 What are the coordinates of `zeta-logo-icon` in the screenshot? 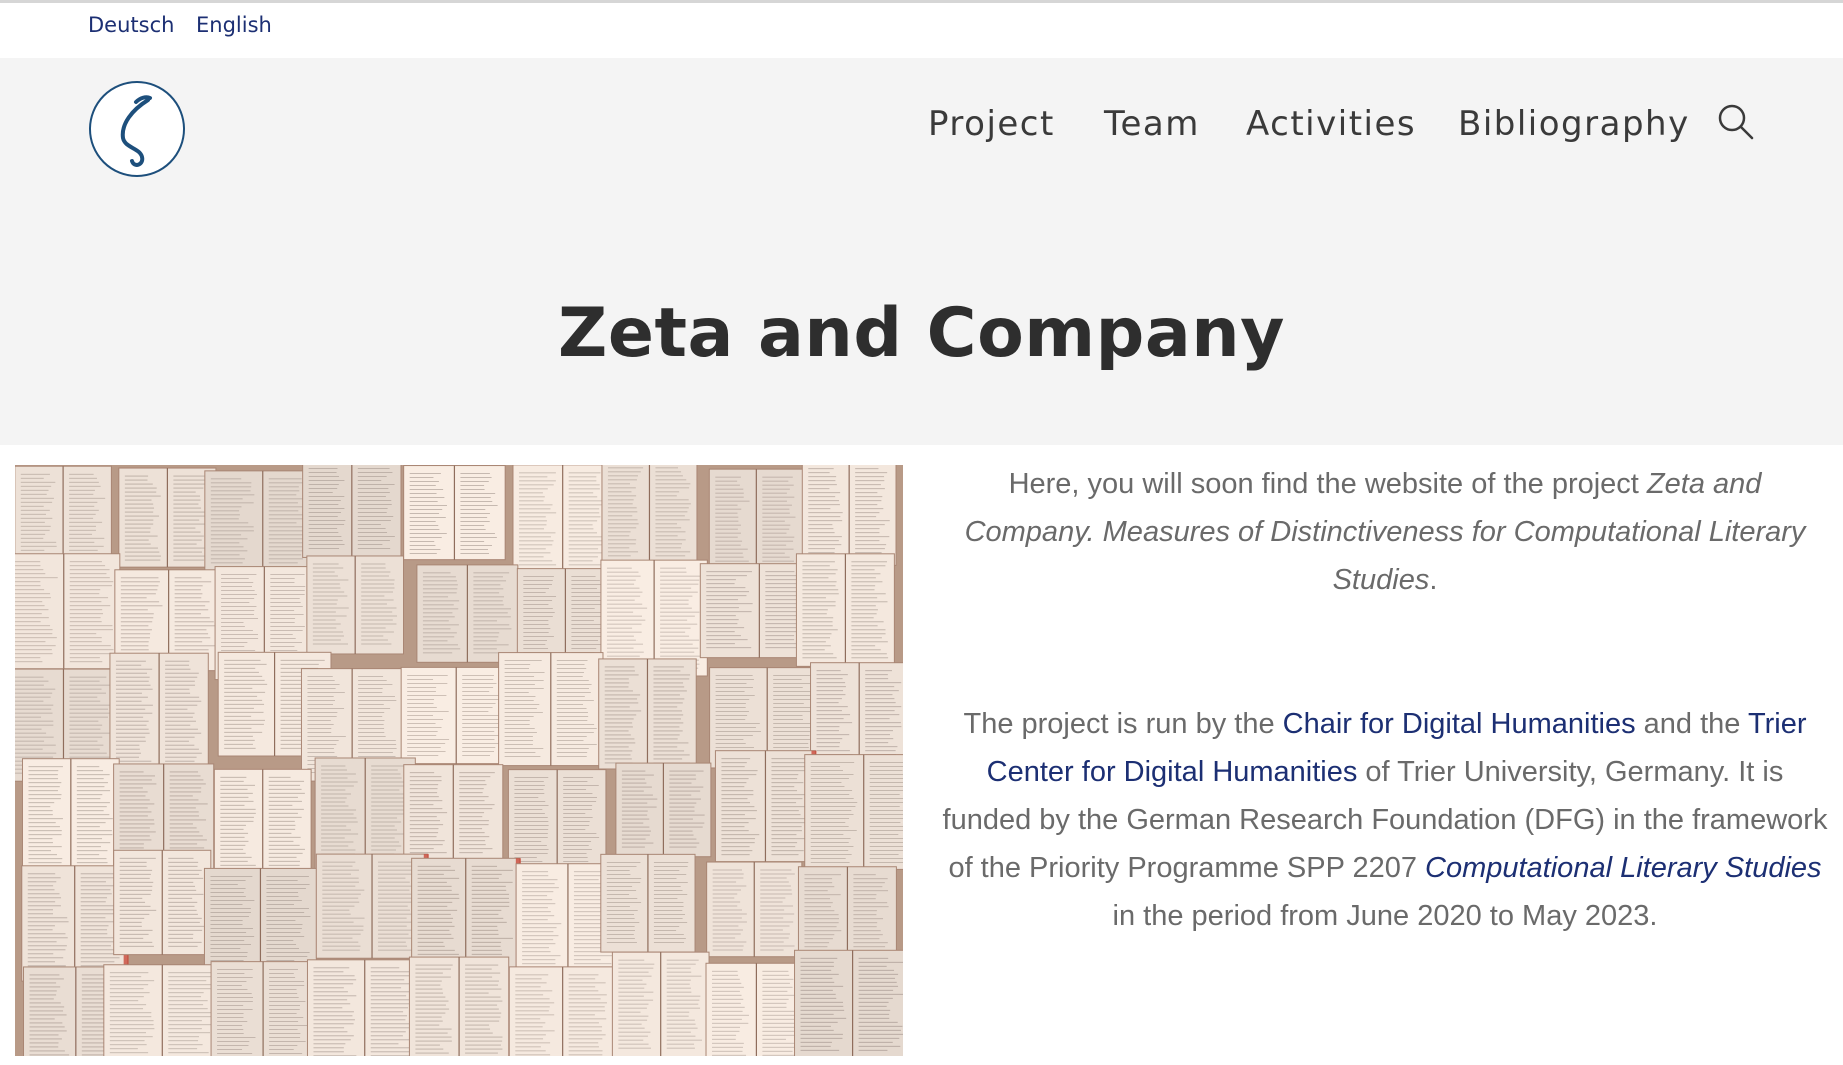 It's located at (137, 129).